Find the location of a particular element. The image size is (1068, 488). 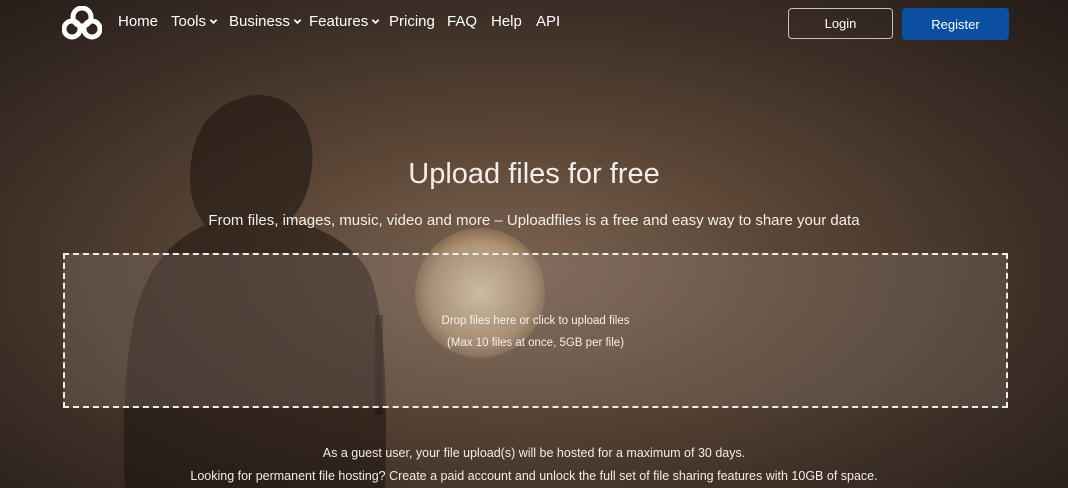

nav-help-label: Help is located at coordinates (506, 21).